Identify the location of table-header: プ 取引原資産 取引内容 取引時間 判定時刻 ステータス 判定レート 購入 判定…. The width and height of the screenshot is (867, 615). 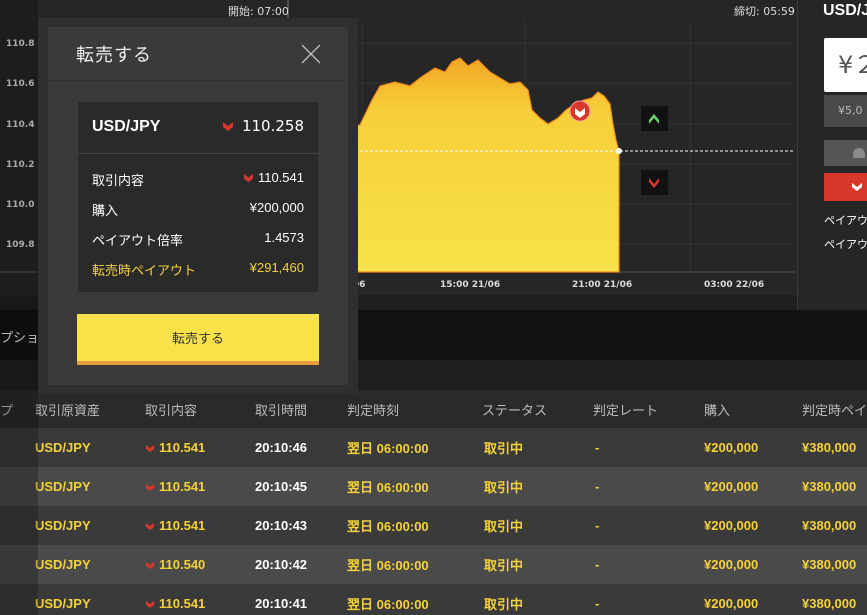
(433, 409).